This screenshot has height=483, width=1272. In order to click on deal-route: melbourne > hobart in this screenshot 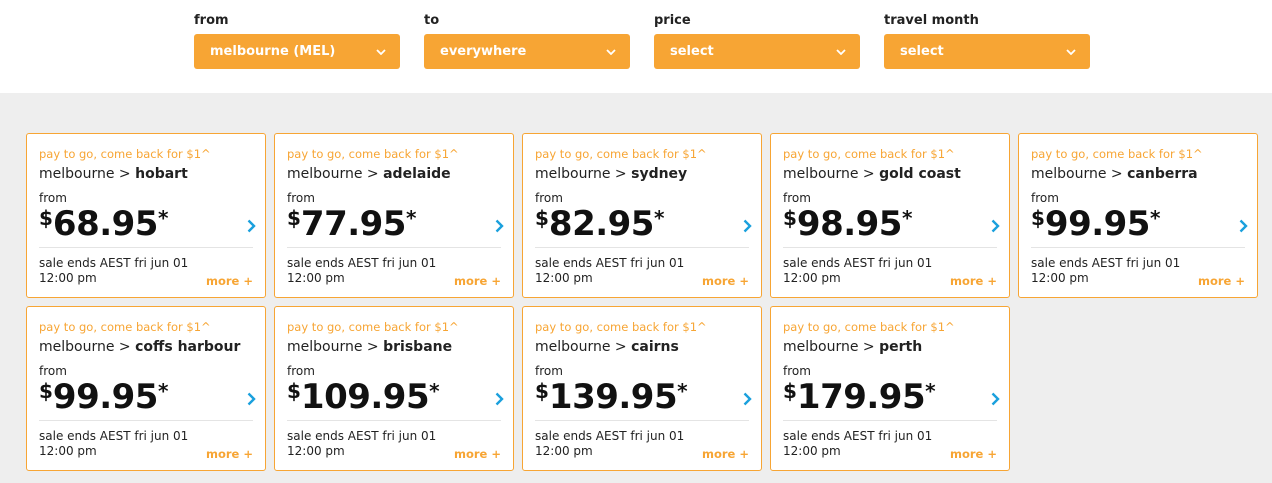, I will do `click(113, 174)`.